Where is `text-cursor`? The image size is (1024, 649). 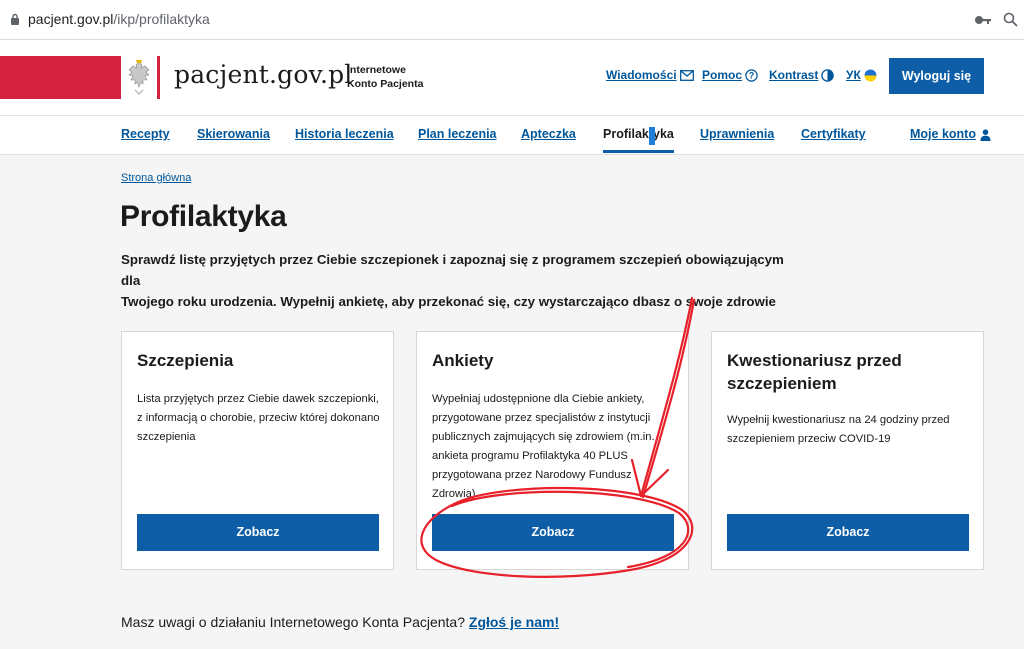
text-cursor is located at coordinates (652, 136).